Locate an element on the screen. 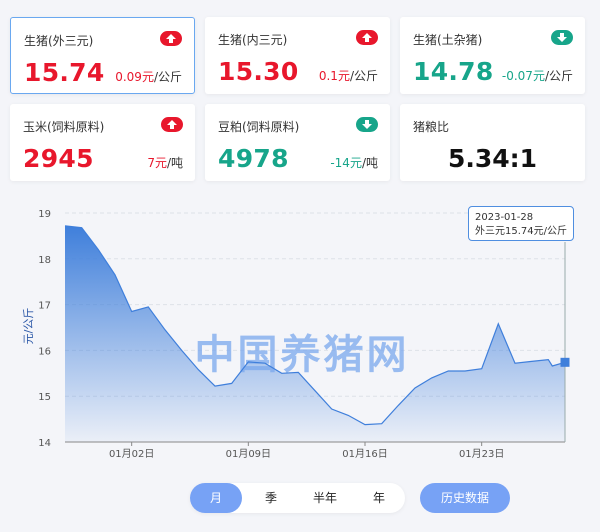 Image resolution: width=600 pixels, height=532 pixels. x-axis-ticks: 01月02日 01月09日 01月16日 01月23日 is located at coordinates (306, 451).